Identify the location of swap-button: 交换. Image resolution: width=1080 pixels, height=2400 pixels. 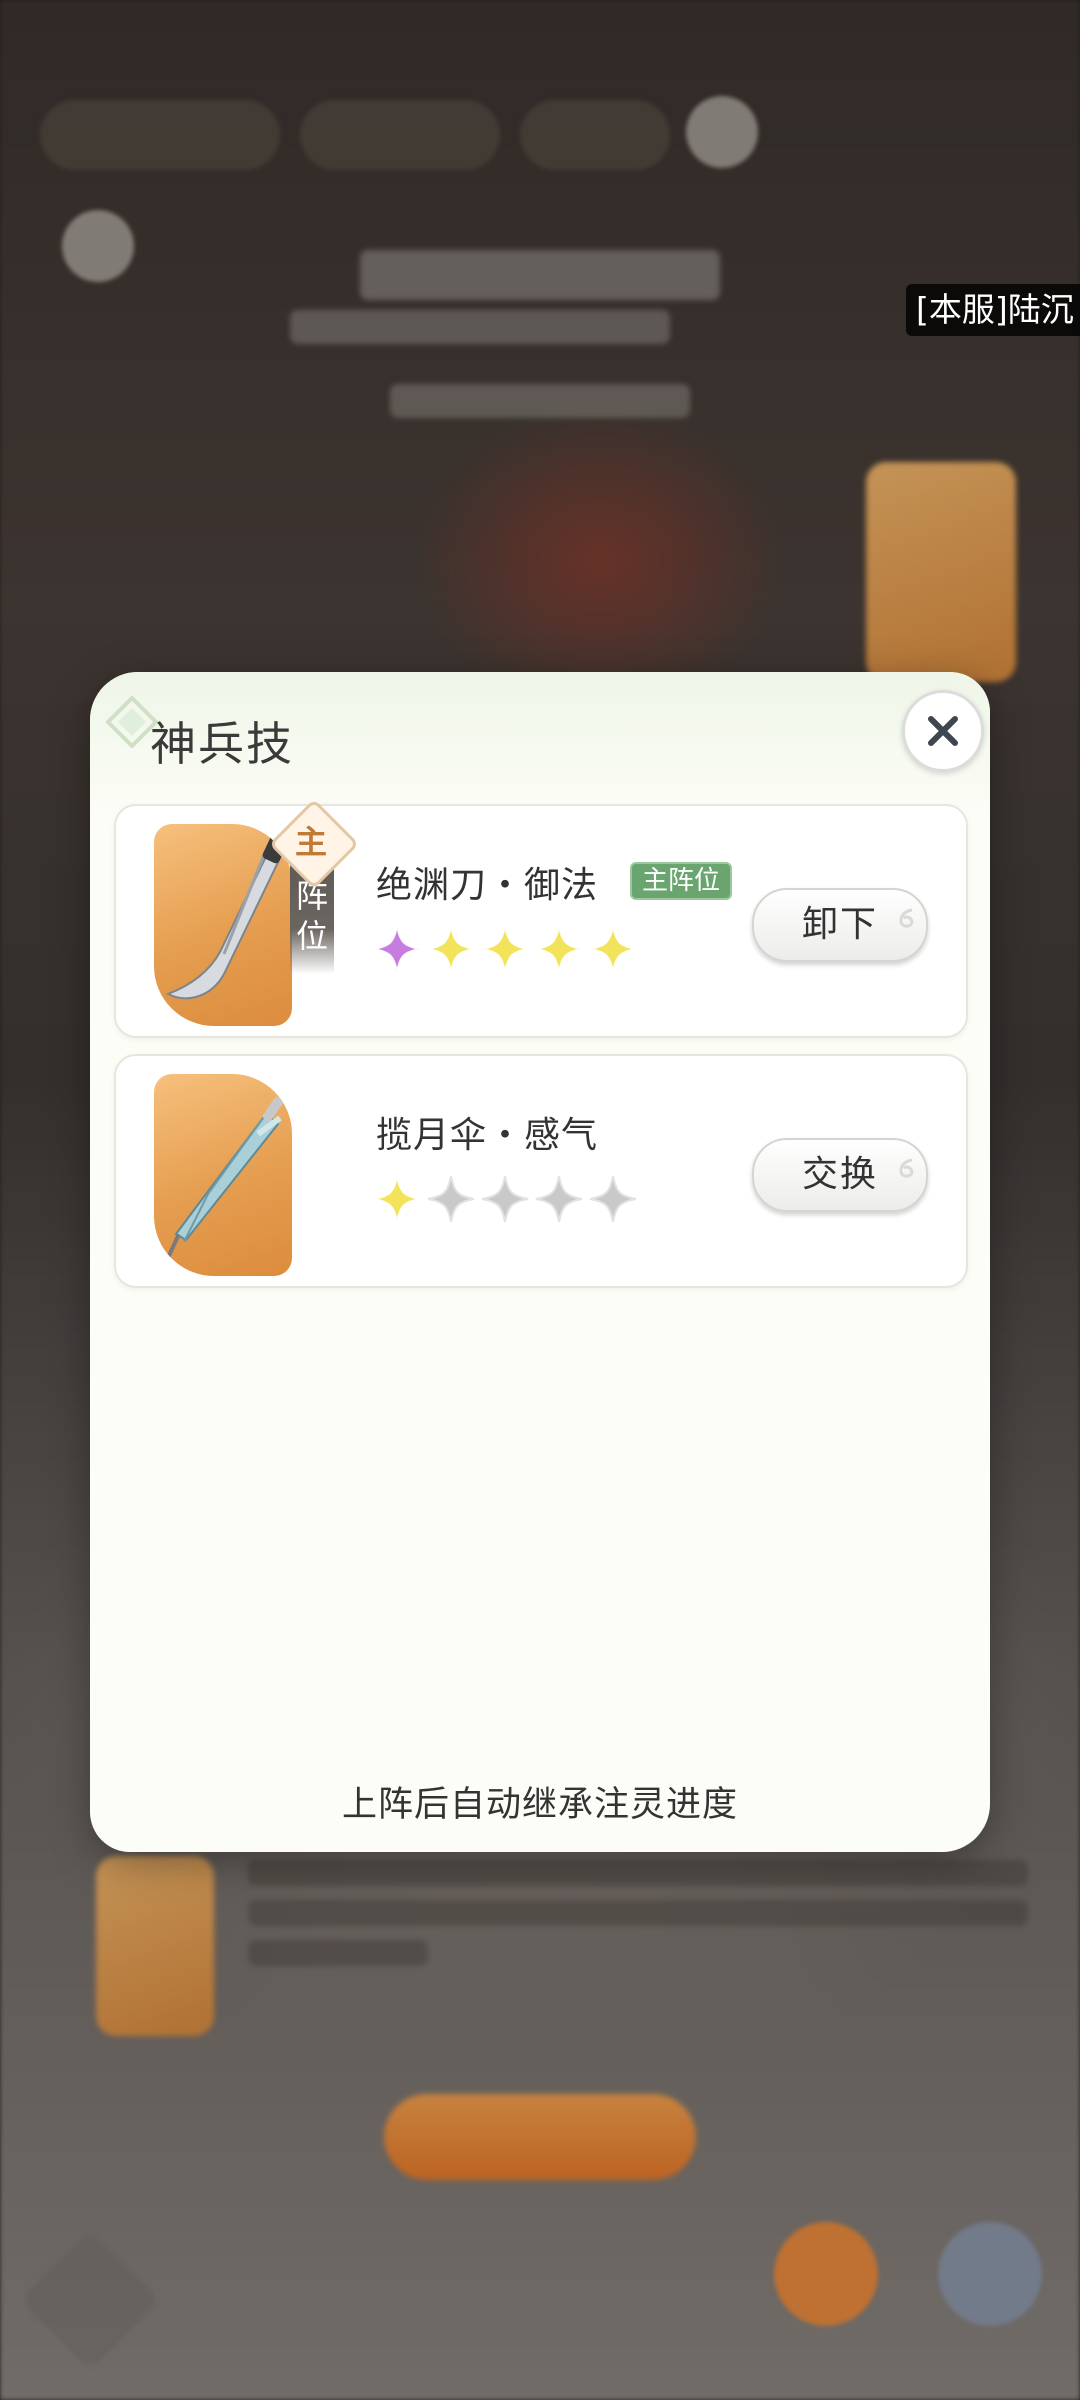
(840, 1175).